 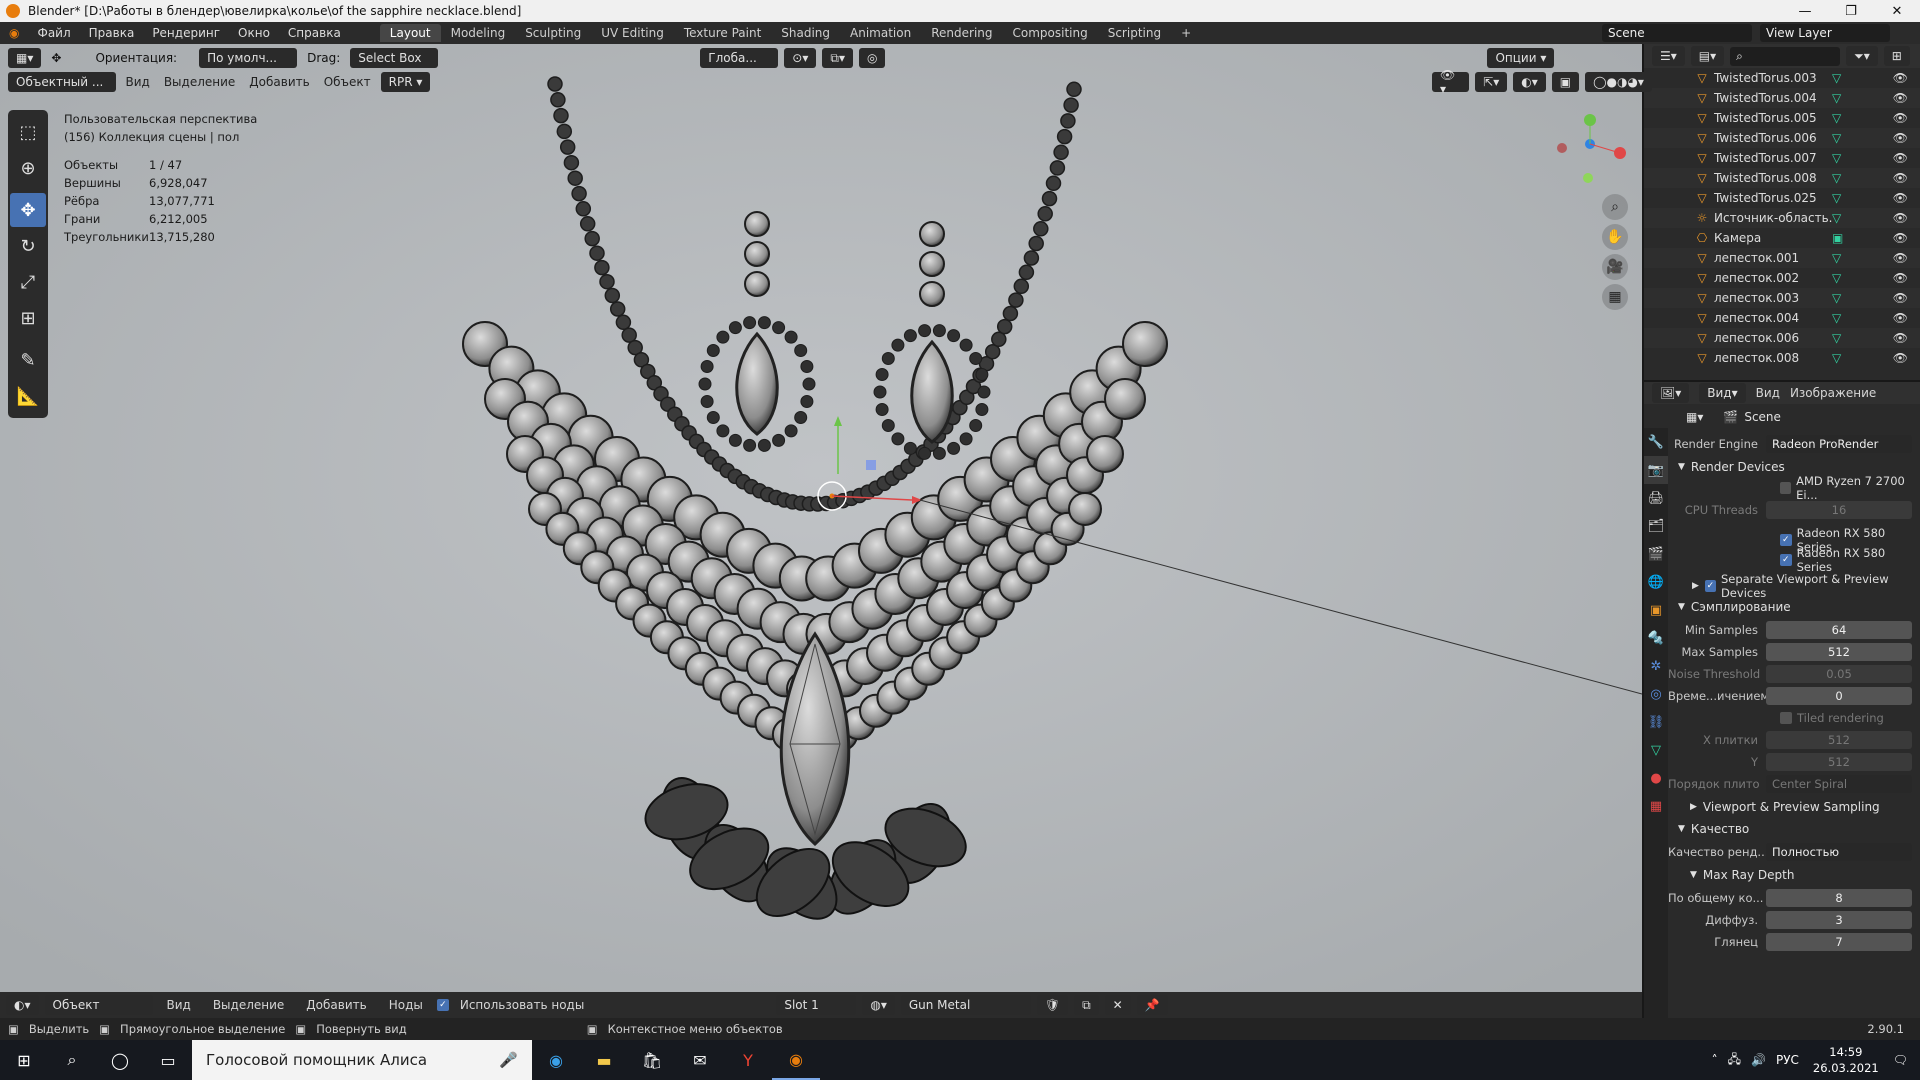 I want to click on snap-icon: ⧉▾, so click(x=837, y=58).